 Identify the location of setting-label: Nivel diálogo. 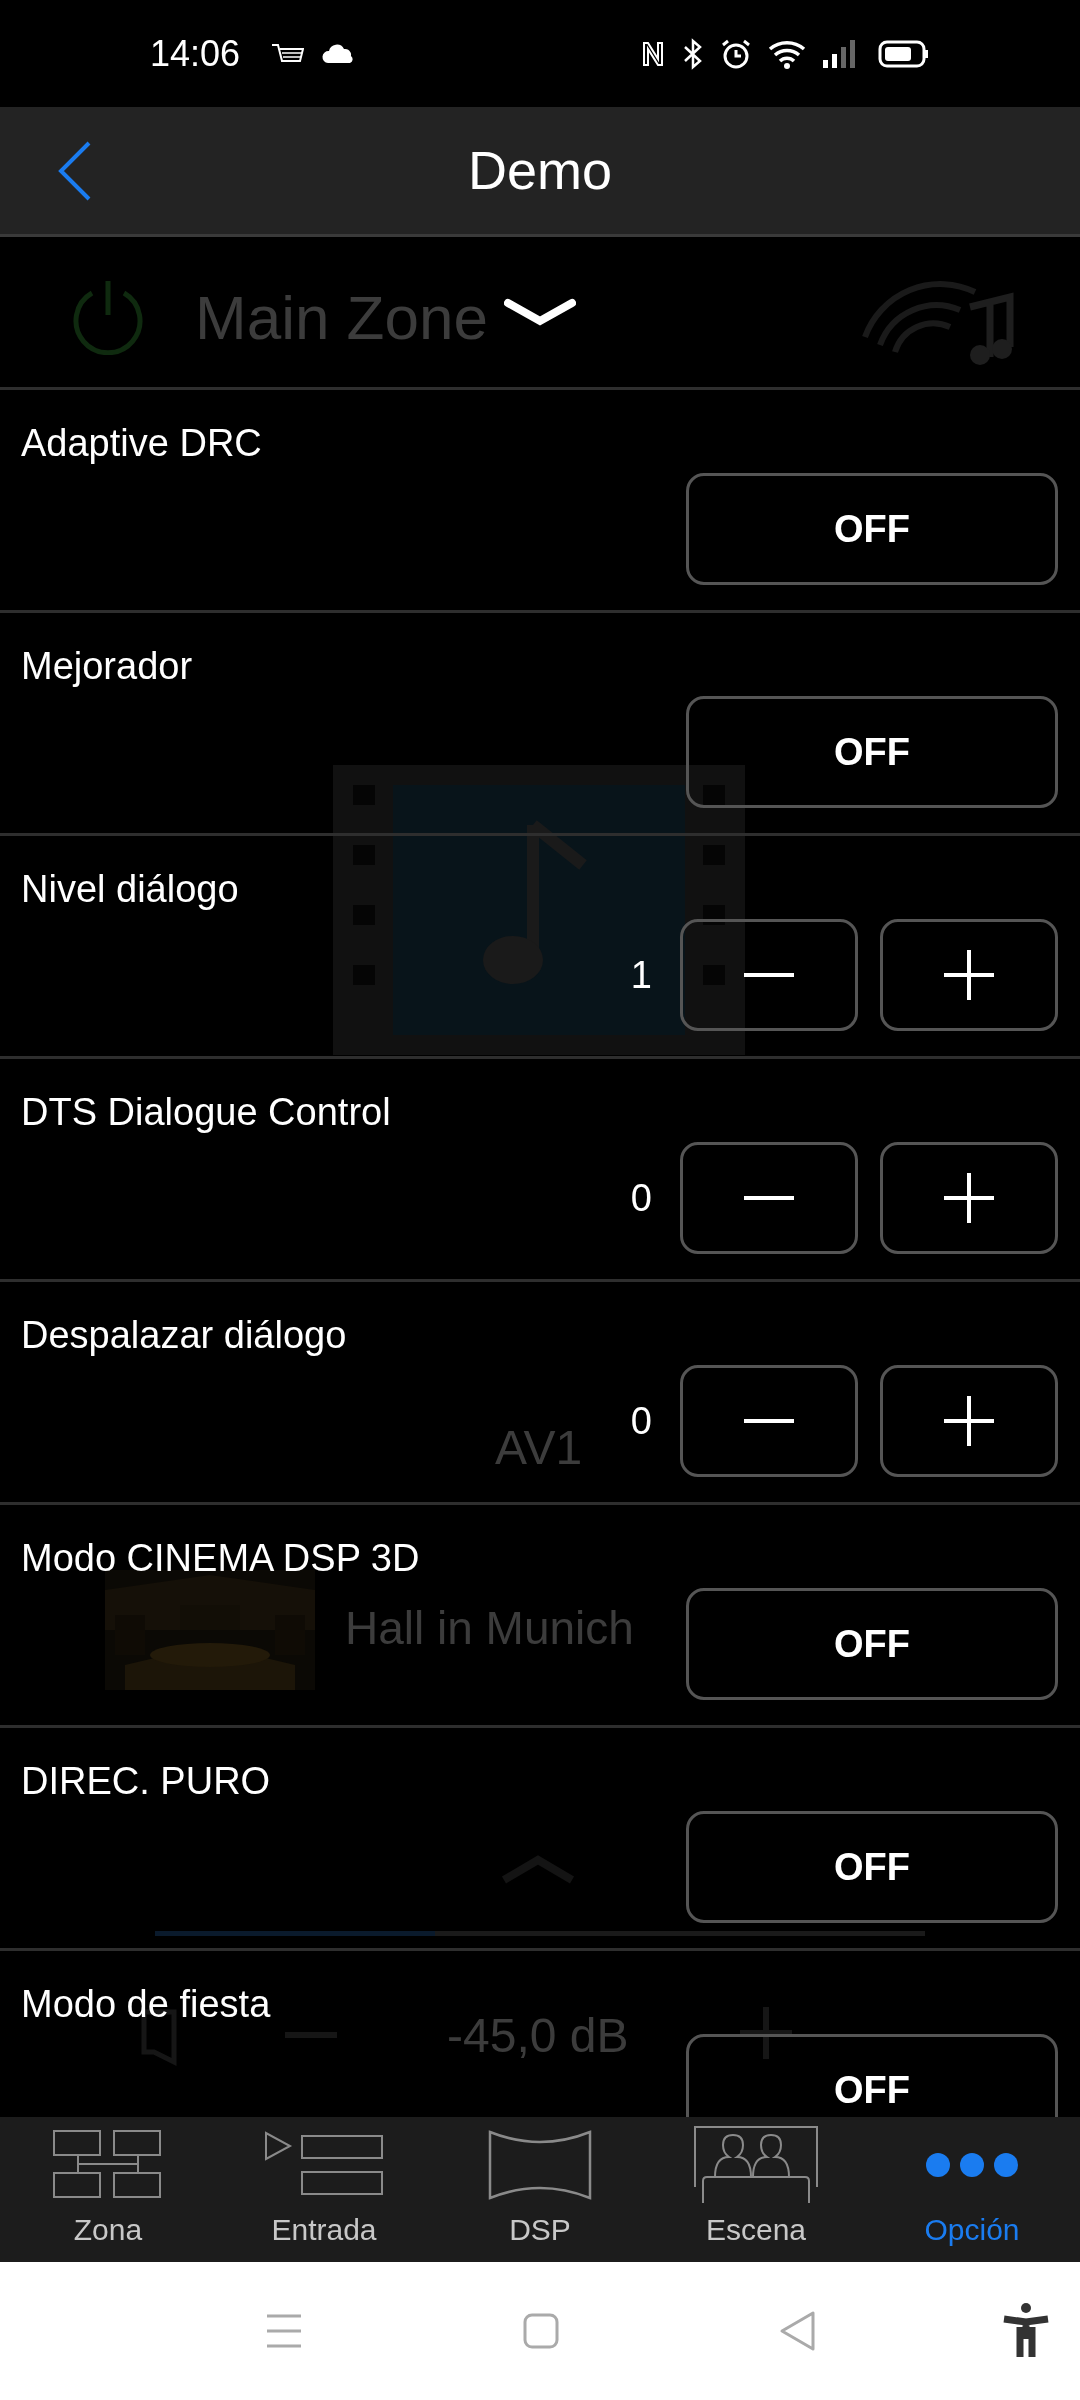
(130, 889).